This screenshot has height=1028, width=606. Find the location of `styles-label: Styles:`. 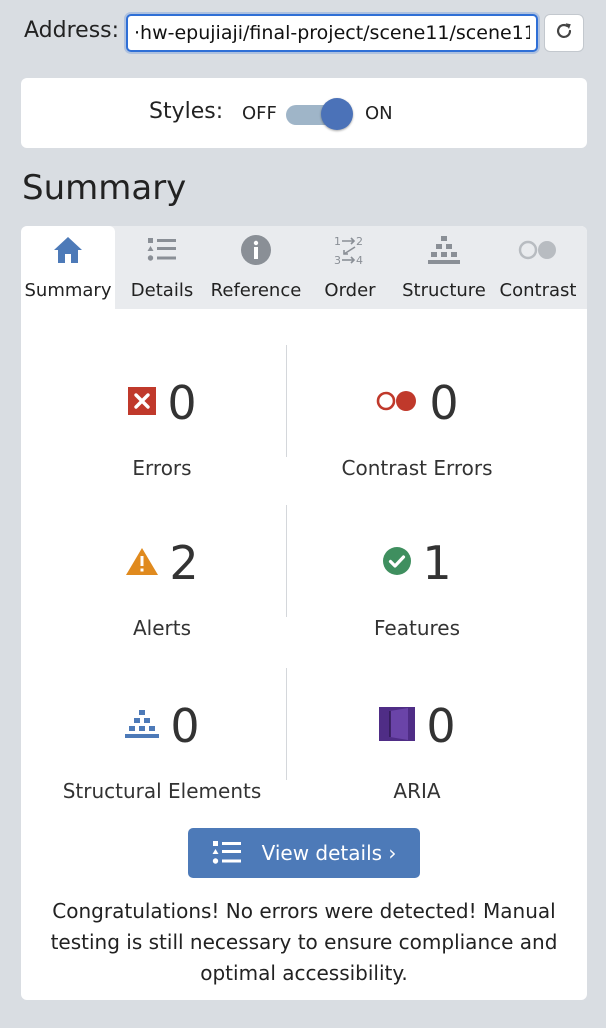

styles-label: Styles: is located at coordinates (186, 111).